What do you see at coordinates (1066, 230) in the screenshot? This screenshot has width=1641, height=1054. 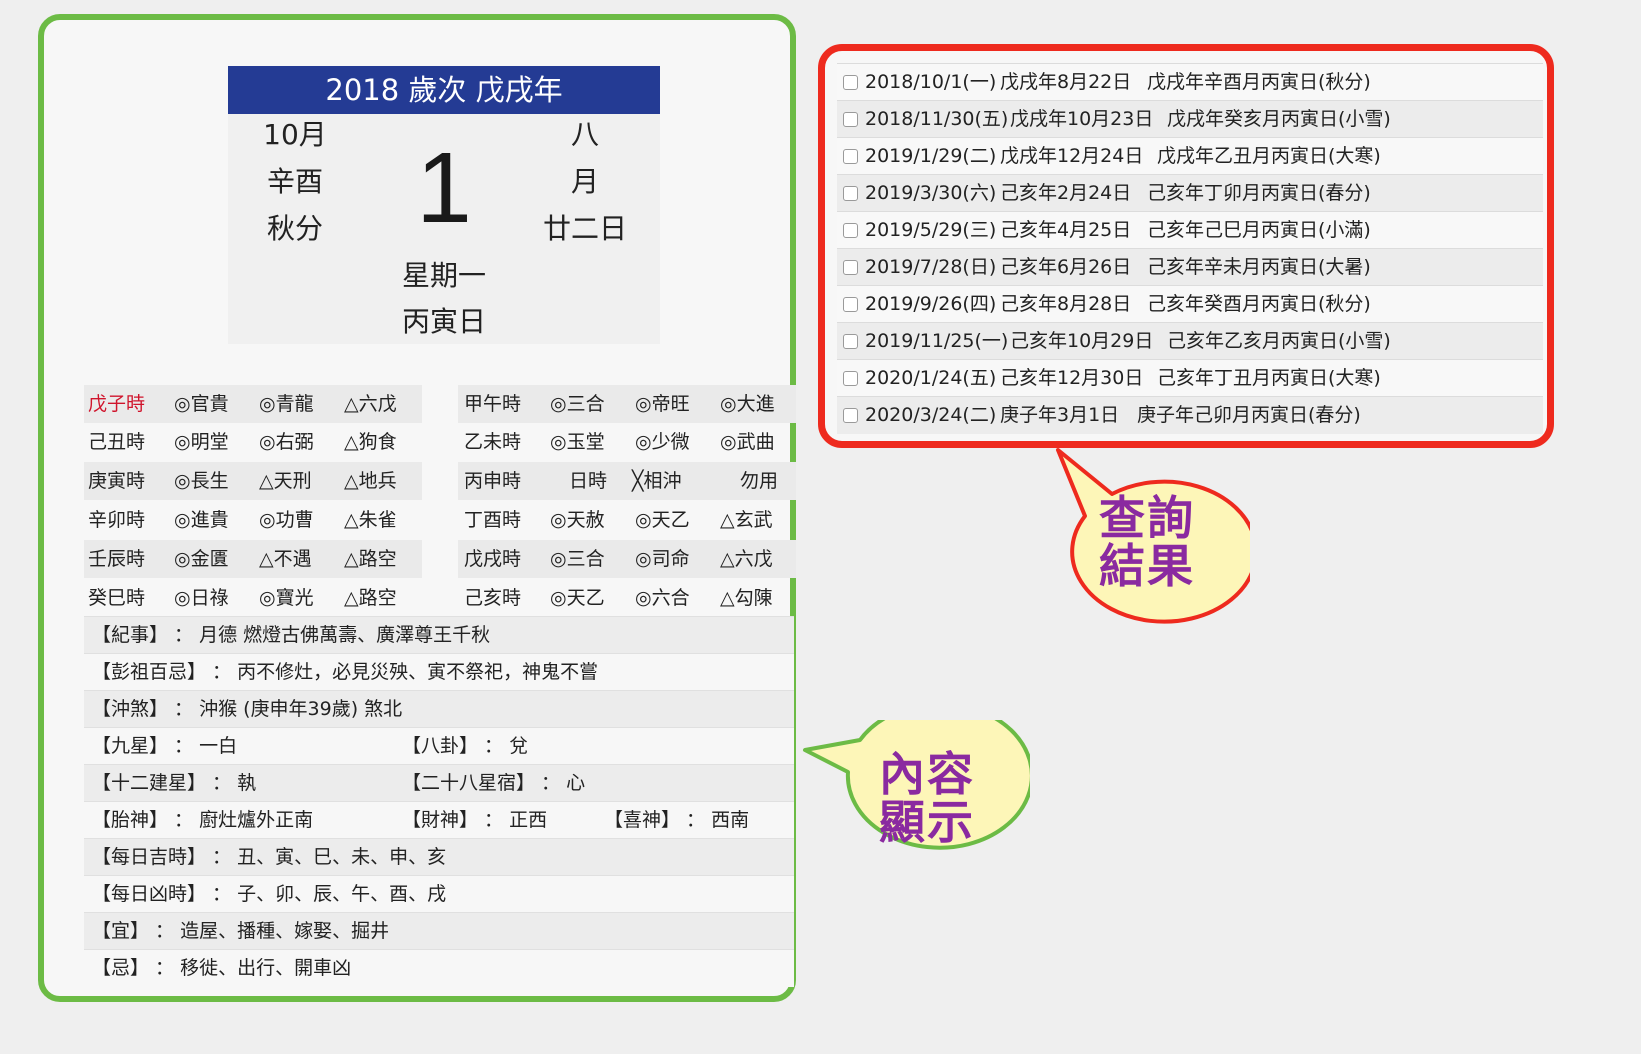 I see `result-lunar: 己亥年4月25日` at bounding box center [1066, 230].